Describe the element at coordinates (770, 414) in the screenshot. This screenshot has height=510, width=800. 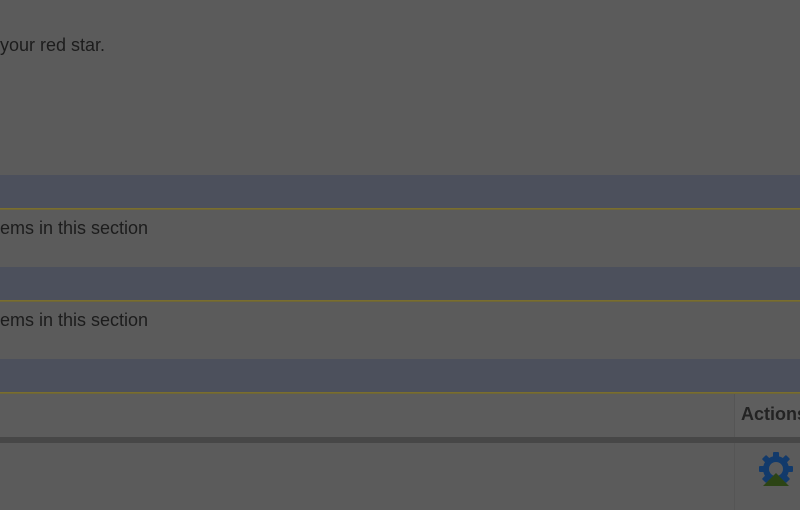
I see `actions-column-label: Actions` at that location.